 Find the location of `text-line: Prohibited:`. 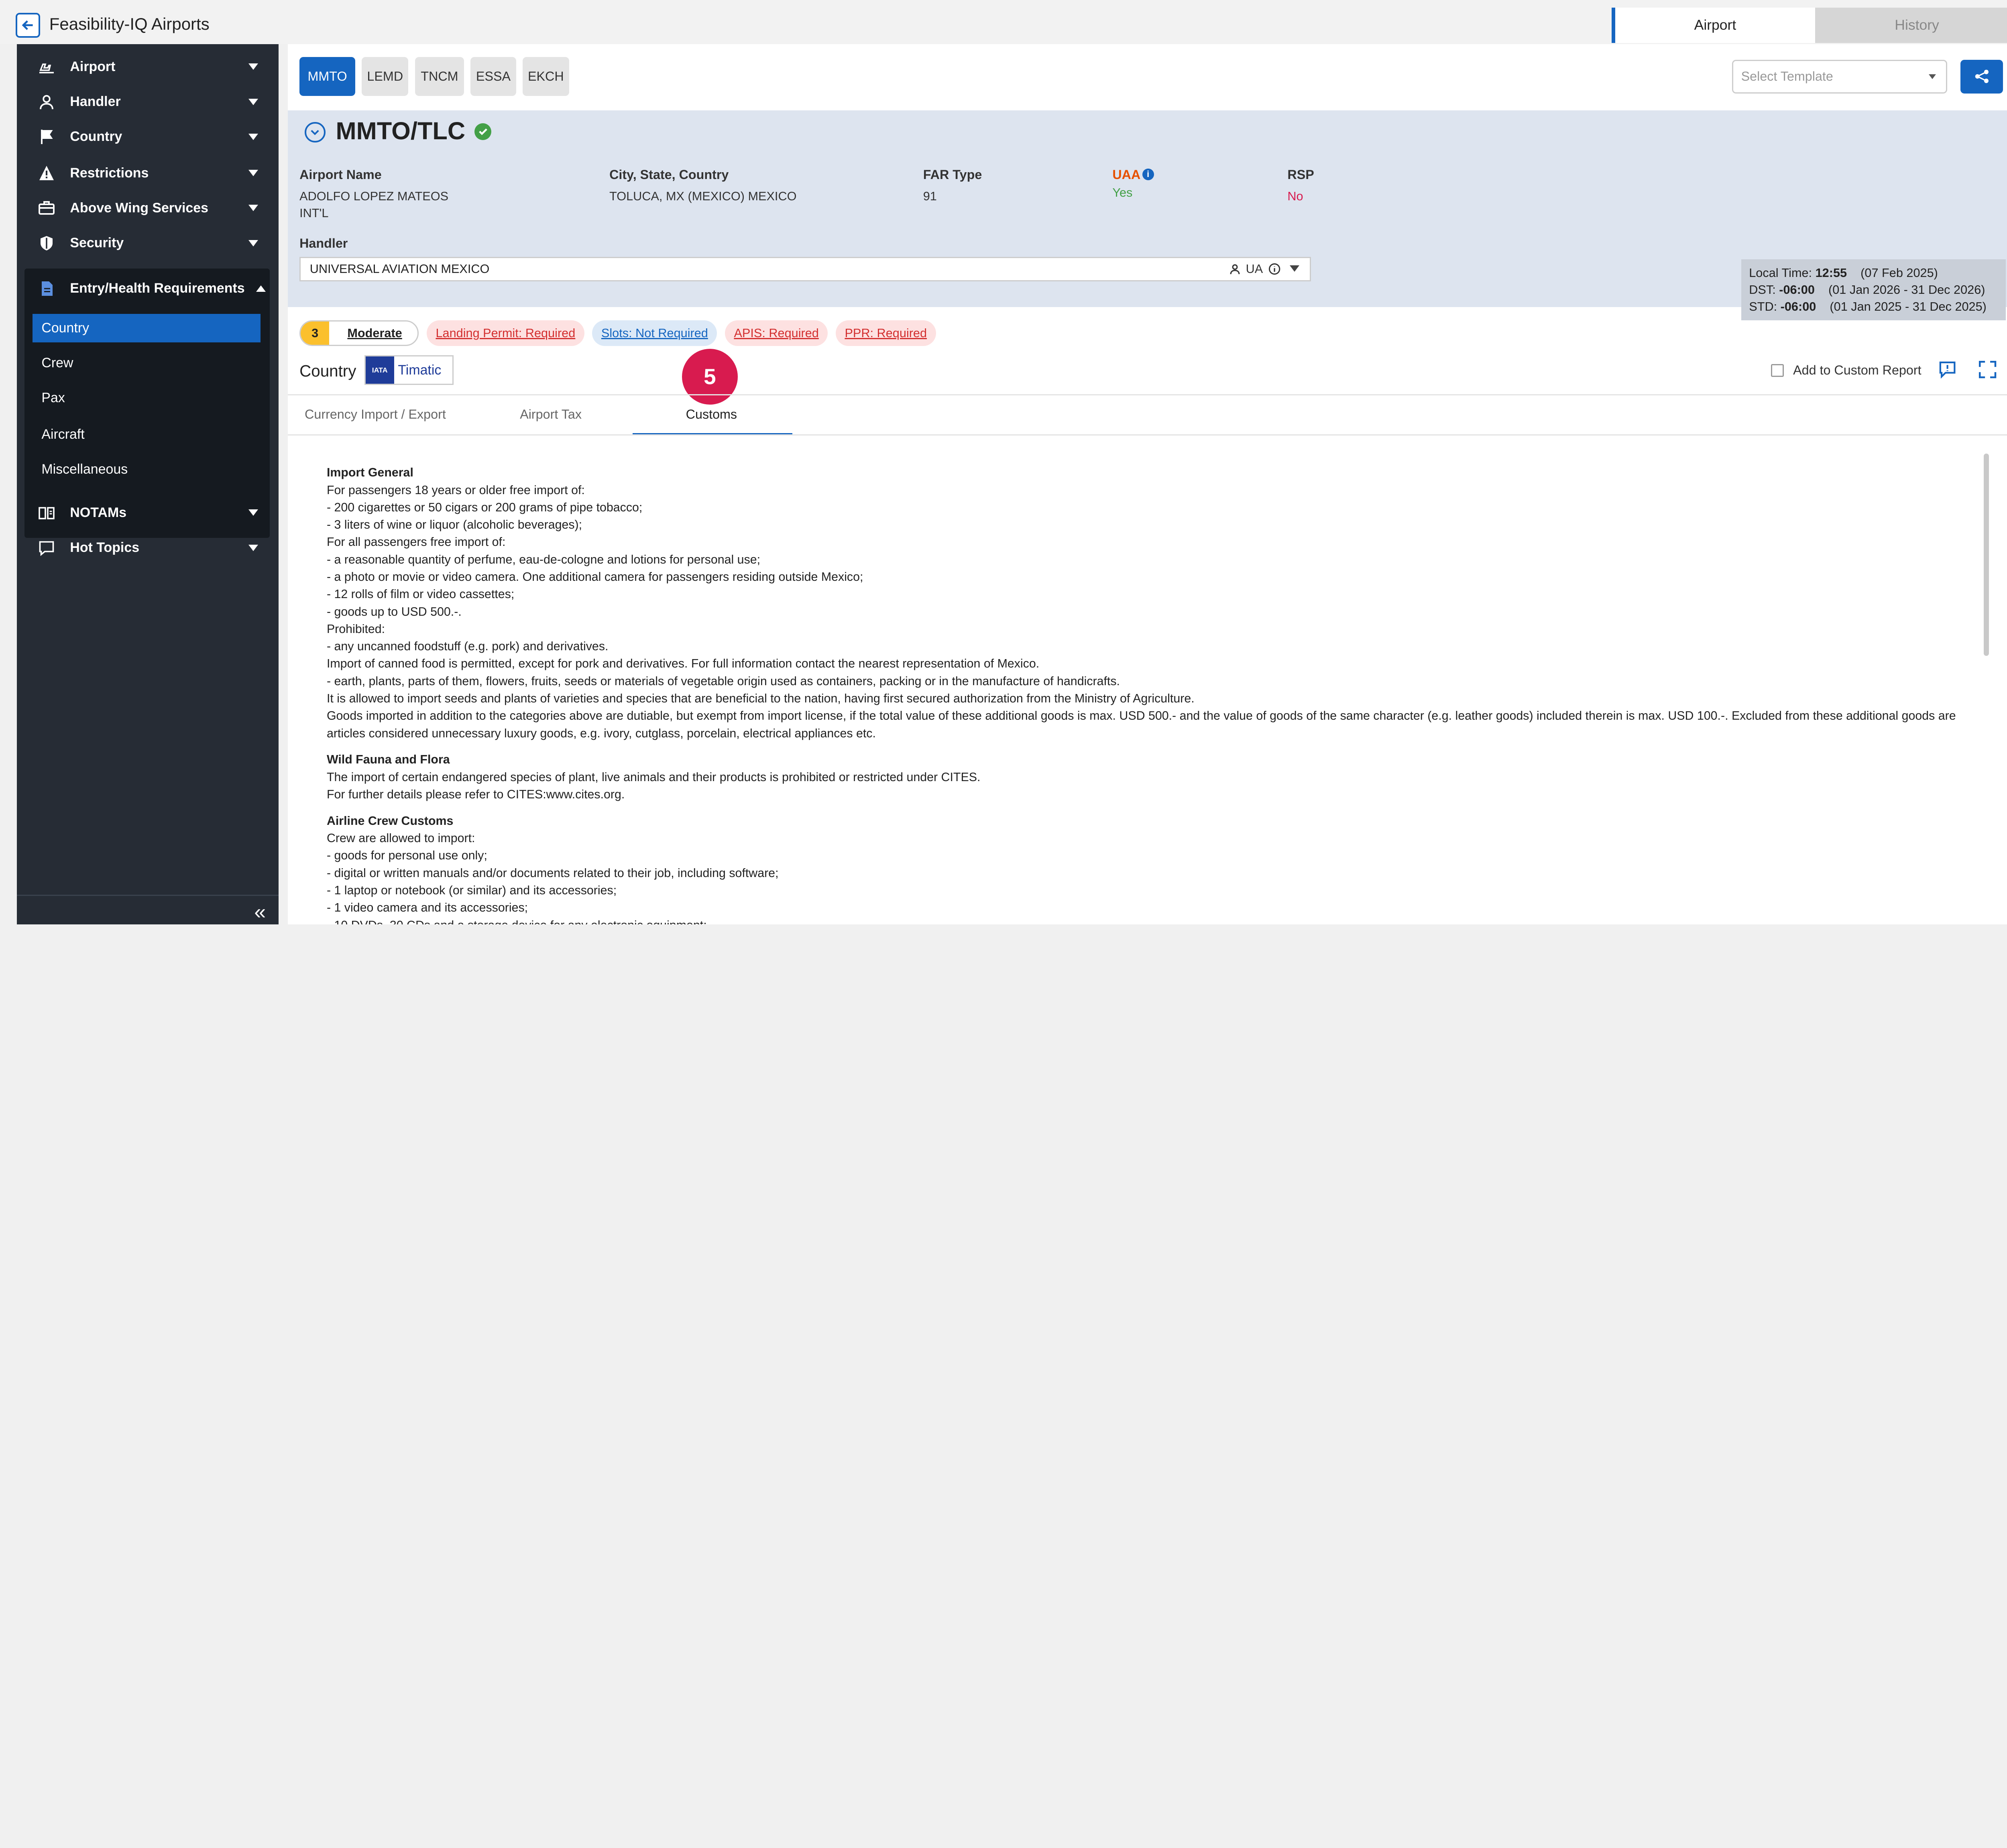

text-line: Prohibited: is located at coordinates (355, 629).